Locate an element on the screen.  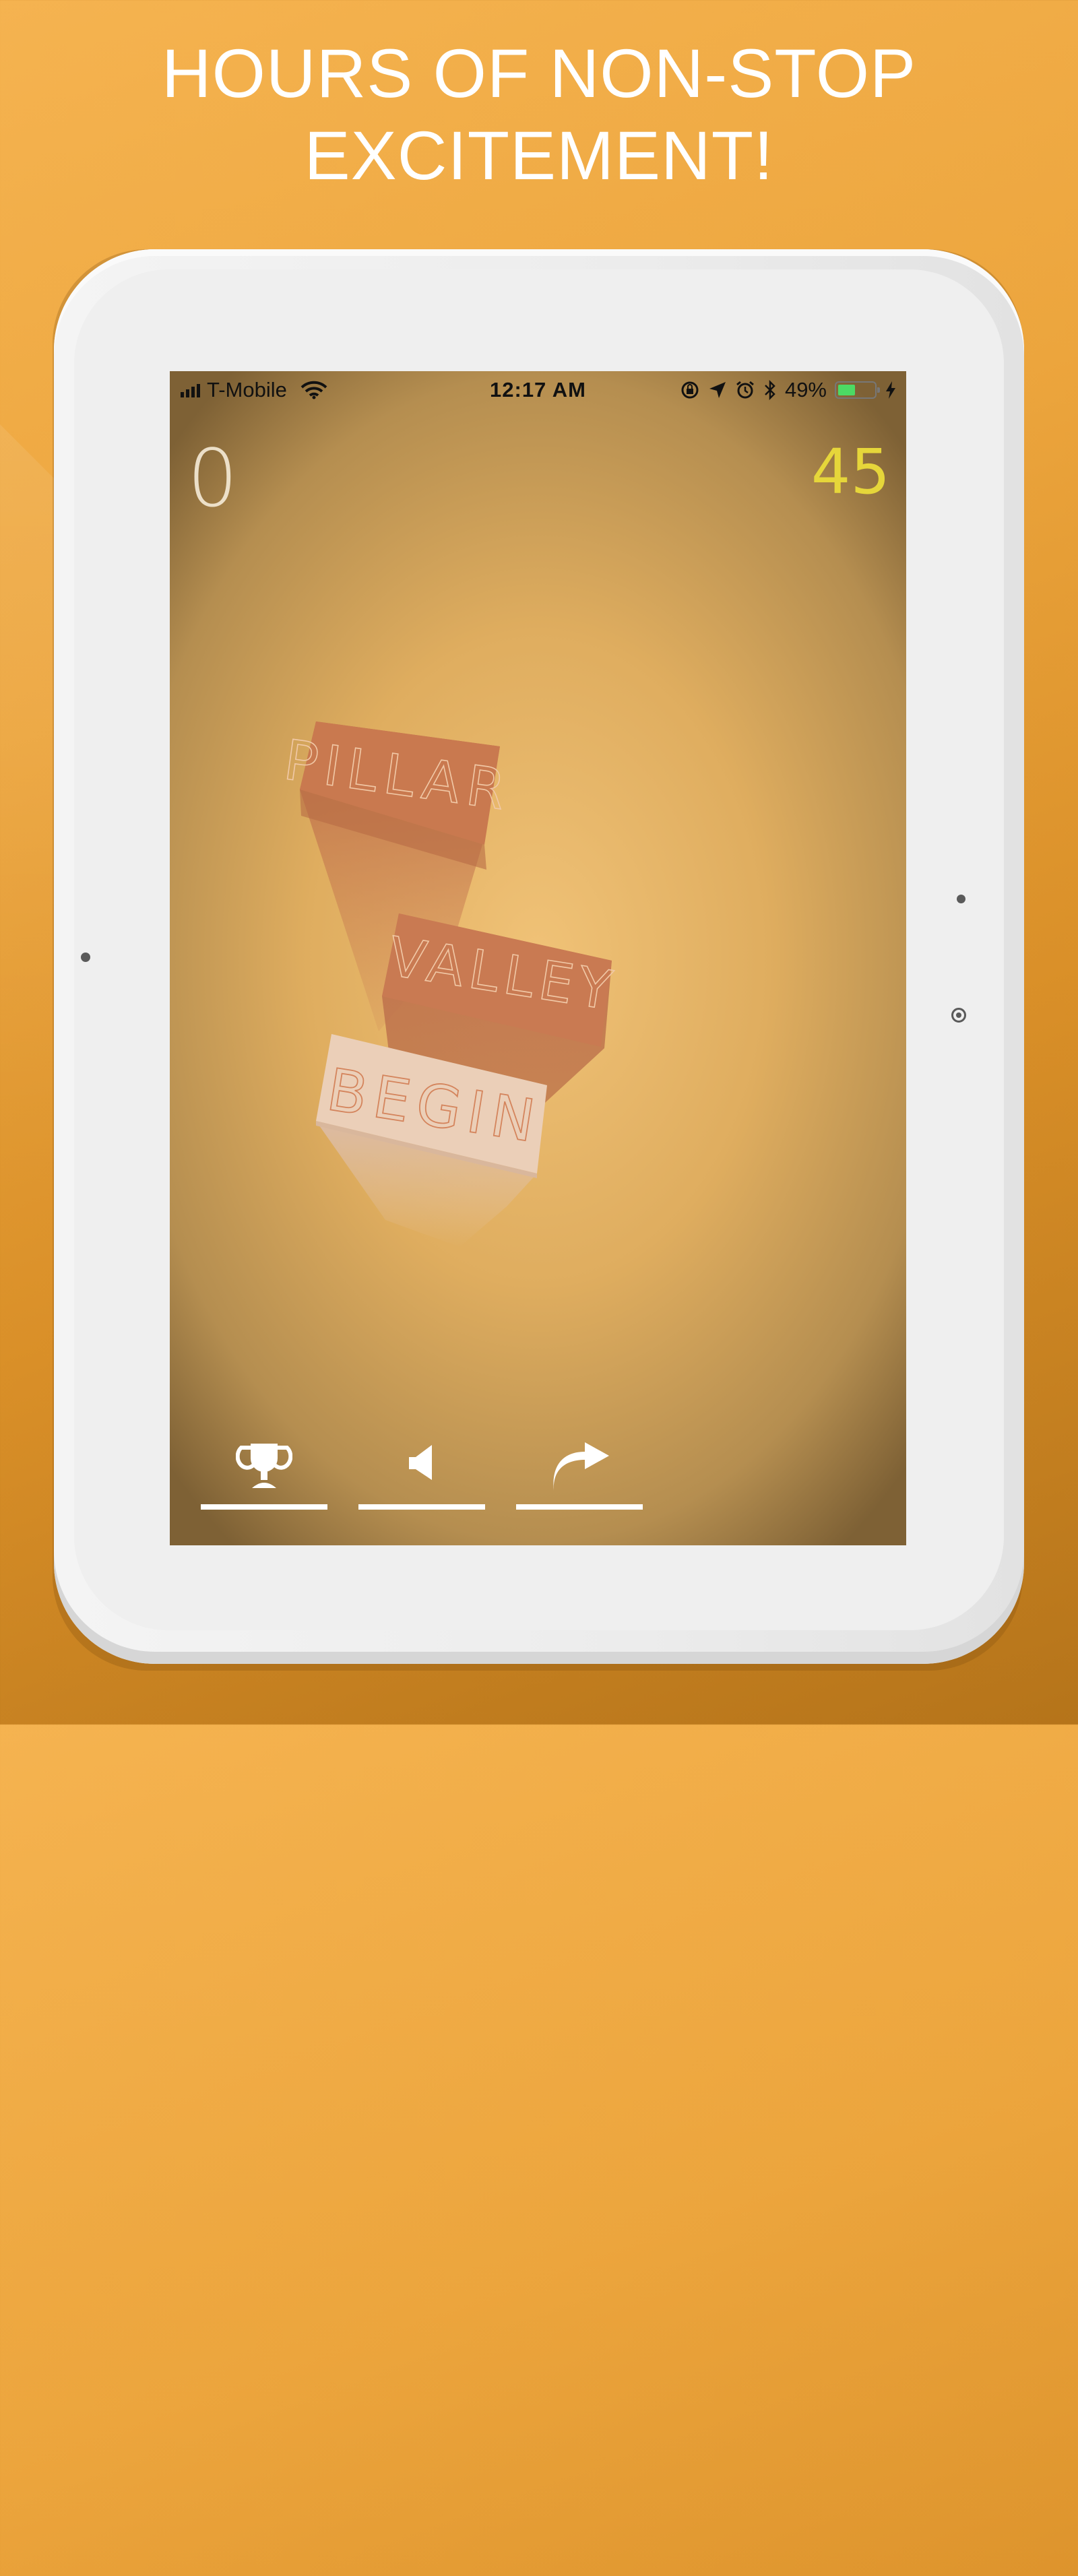
front-camera-icon is located at coordinates (85, 958).